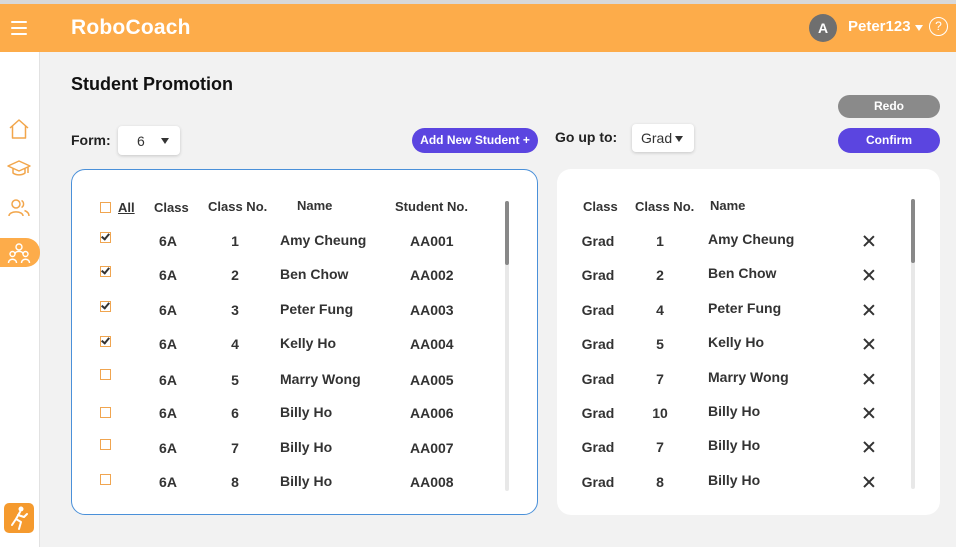  What do you see at coordinates (742, 273) in the screenshot?
I see `cell-name: Ben Chow` at bounding box center [742, 273].